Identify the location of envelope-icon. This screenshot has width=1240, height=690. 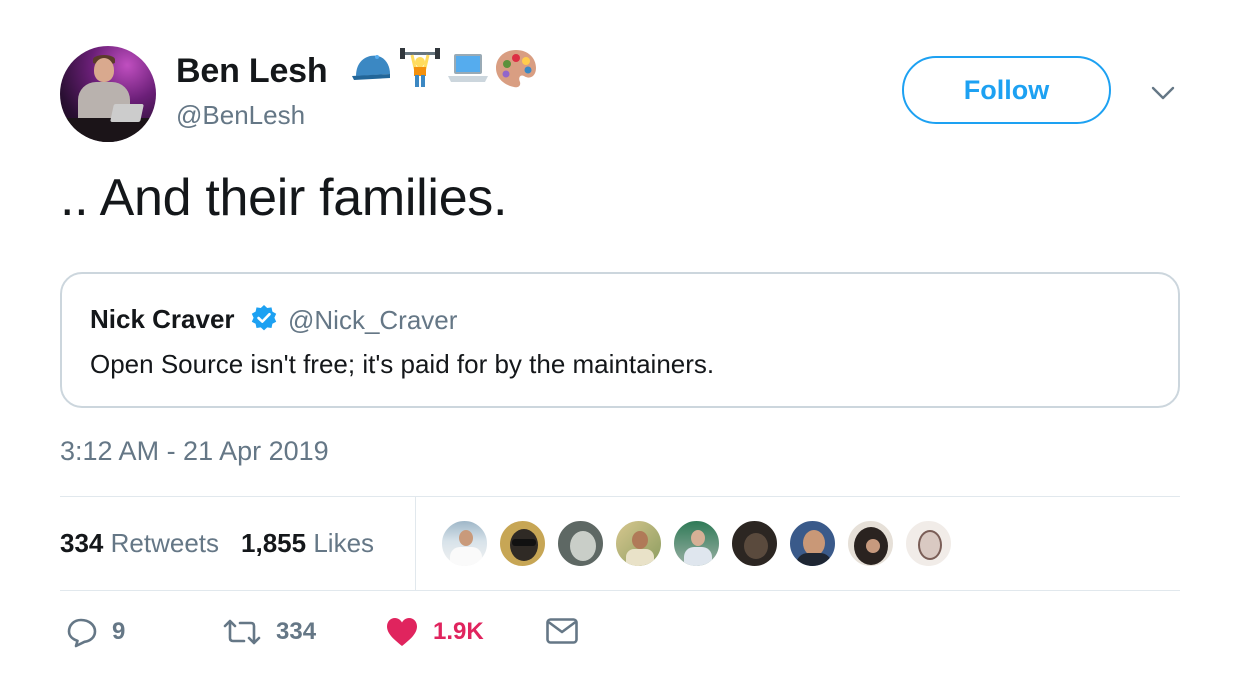
(562, 631).